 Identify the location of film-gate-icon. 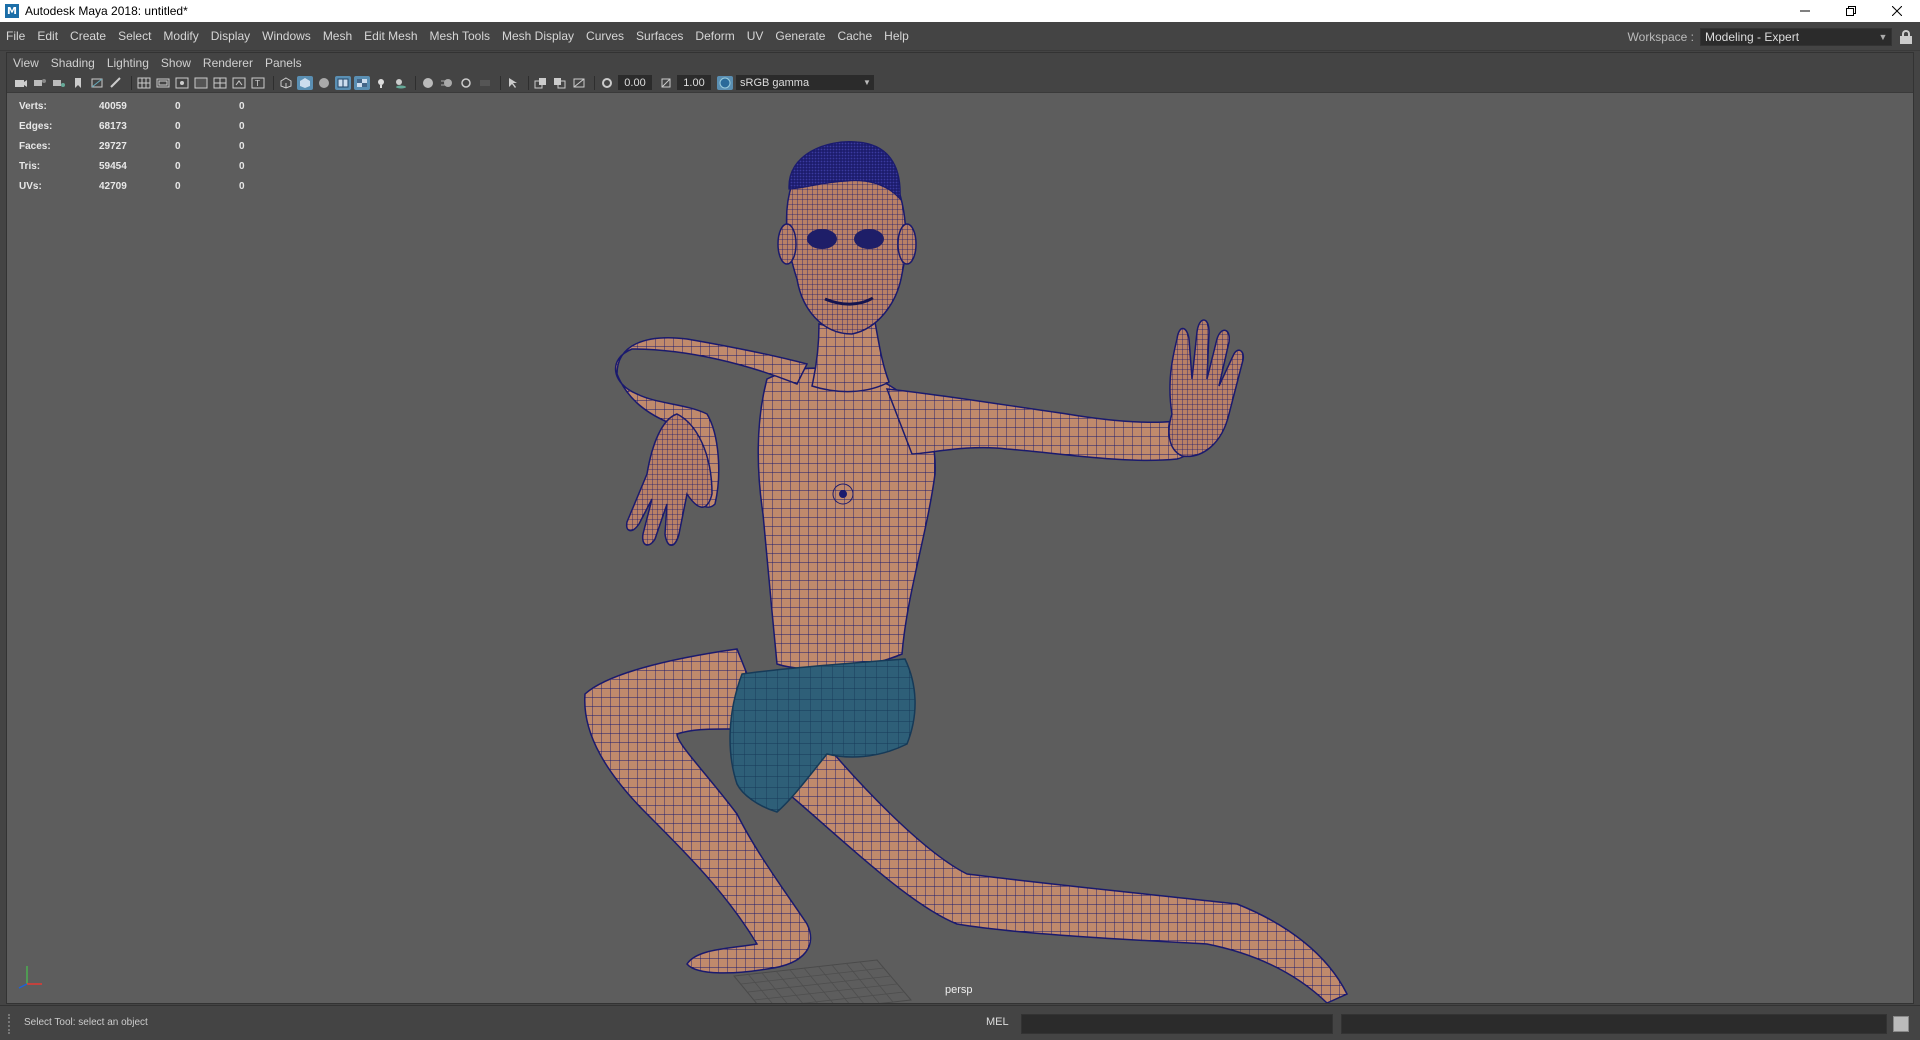
(163, 83).